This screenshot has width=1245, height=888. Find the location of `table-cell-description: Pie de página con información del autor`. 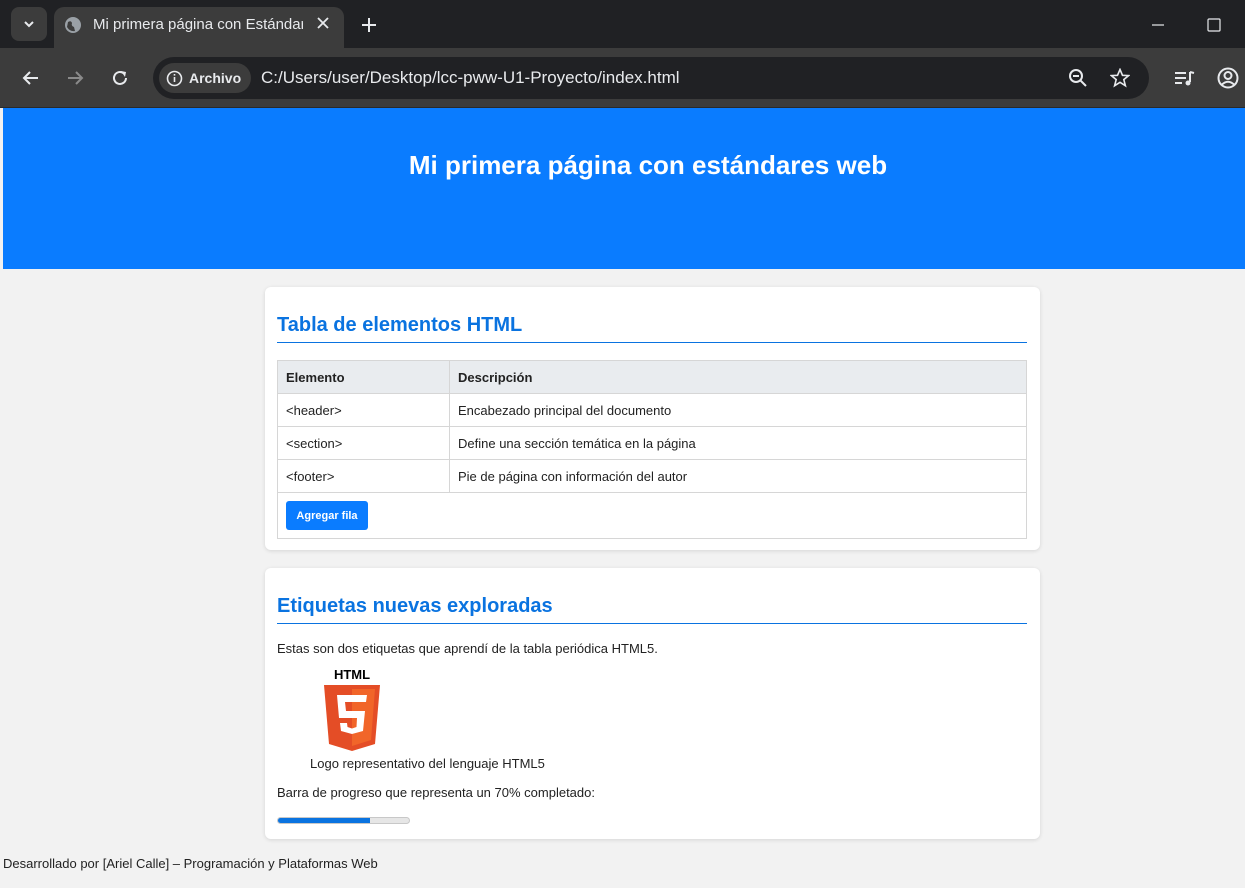

table-cell-description: Pie de página con información del autor is located at coordinates (738, 476).